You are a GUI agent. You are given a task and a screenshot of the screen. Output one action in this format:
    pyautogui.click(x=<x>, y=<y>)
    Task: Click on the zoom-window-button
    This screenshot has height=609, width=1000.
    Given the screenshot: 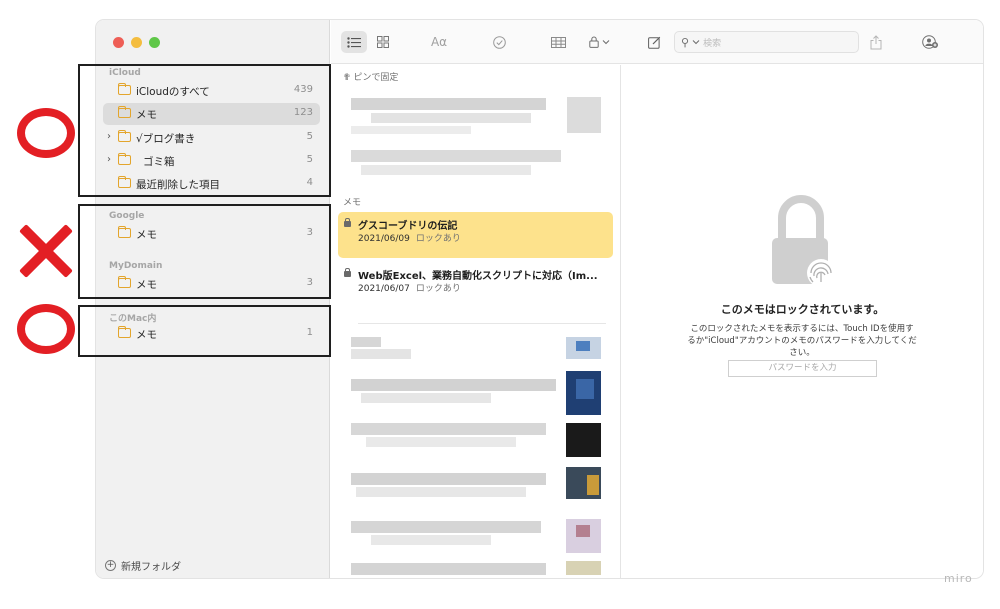 What is the action you would take?
    pyautogui.click(x=154, y=42)
    